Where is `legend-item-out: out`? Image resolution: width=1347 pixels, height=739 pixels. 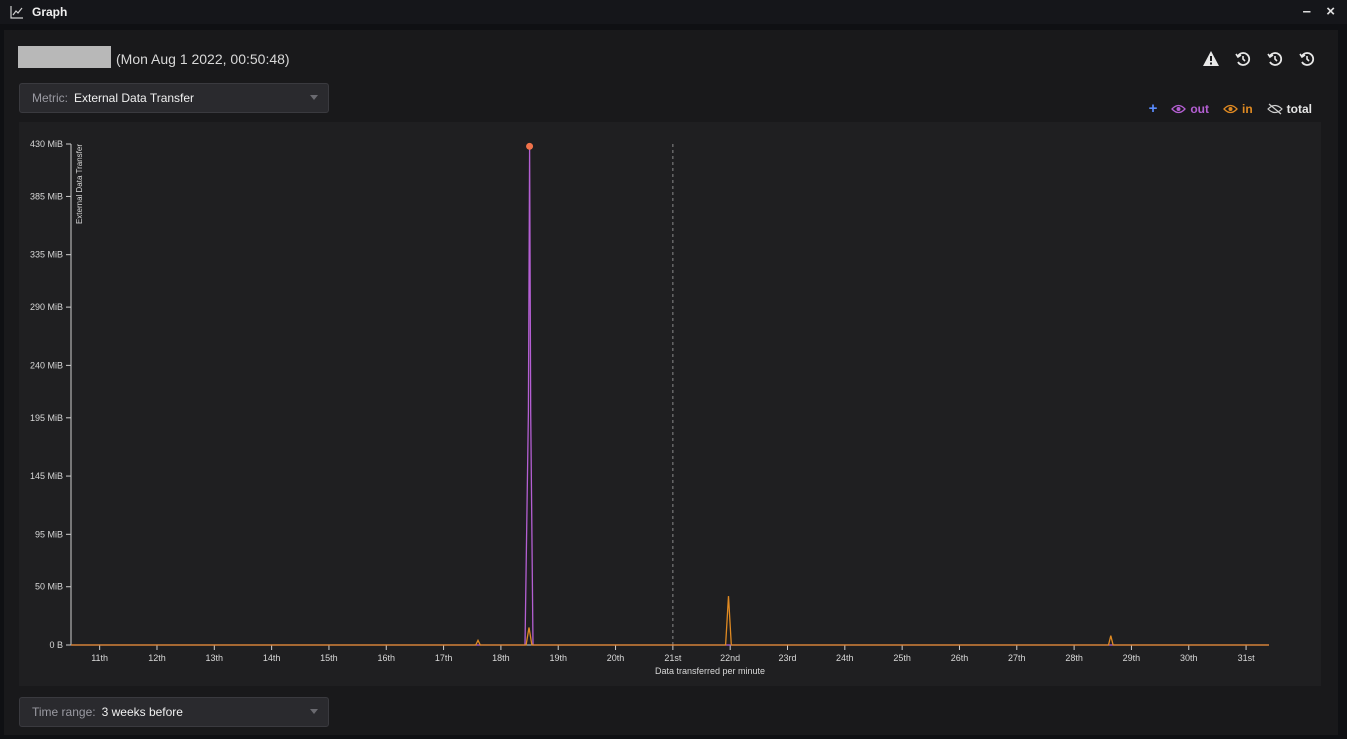 legend-item-out: out is located at coordinates (1190, 109).